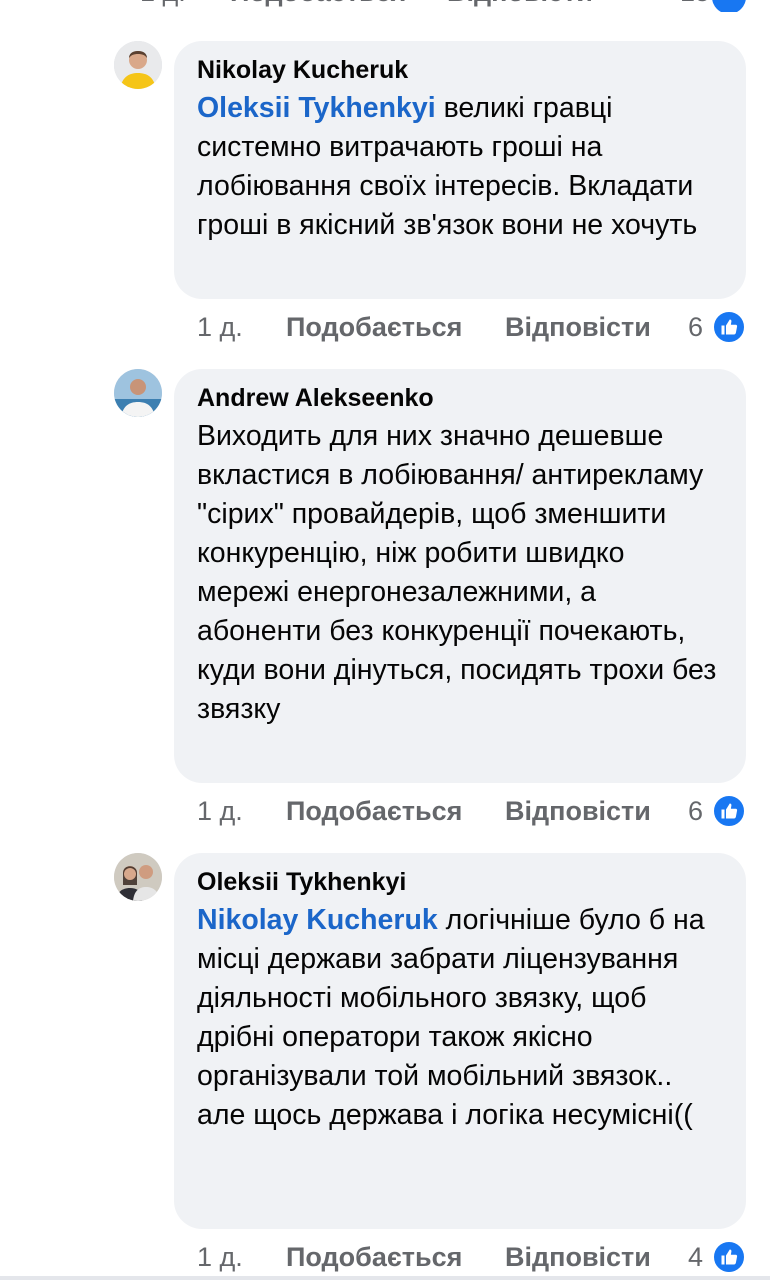 This screenshot has width=770, height=1280. What do you see at coordinates (459, 70) in the screenshot?
I see `comment-author: Nikolay Kucheruk` at bounding box center [459, 70].